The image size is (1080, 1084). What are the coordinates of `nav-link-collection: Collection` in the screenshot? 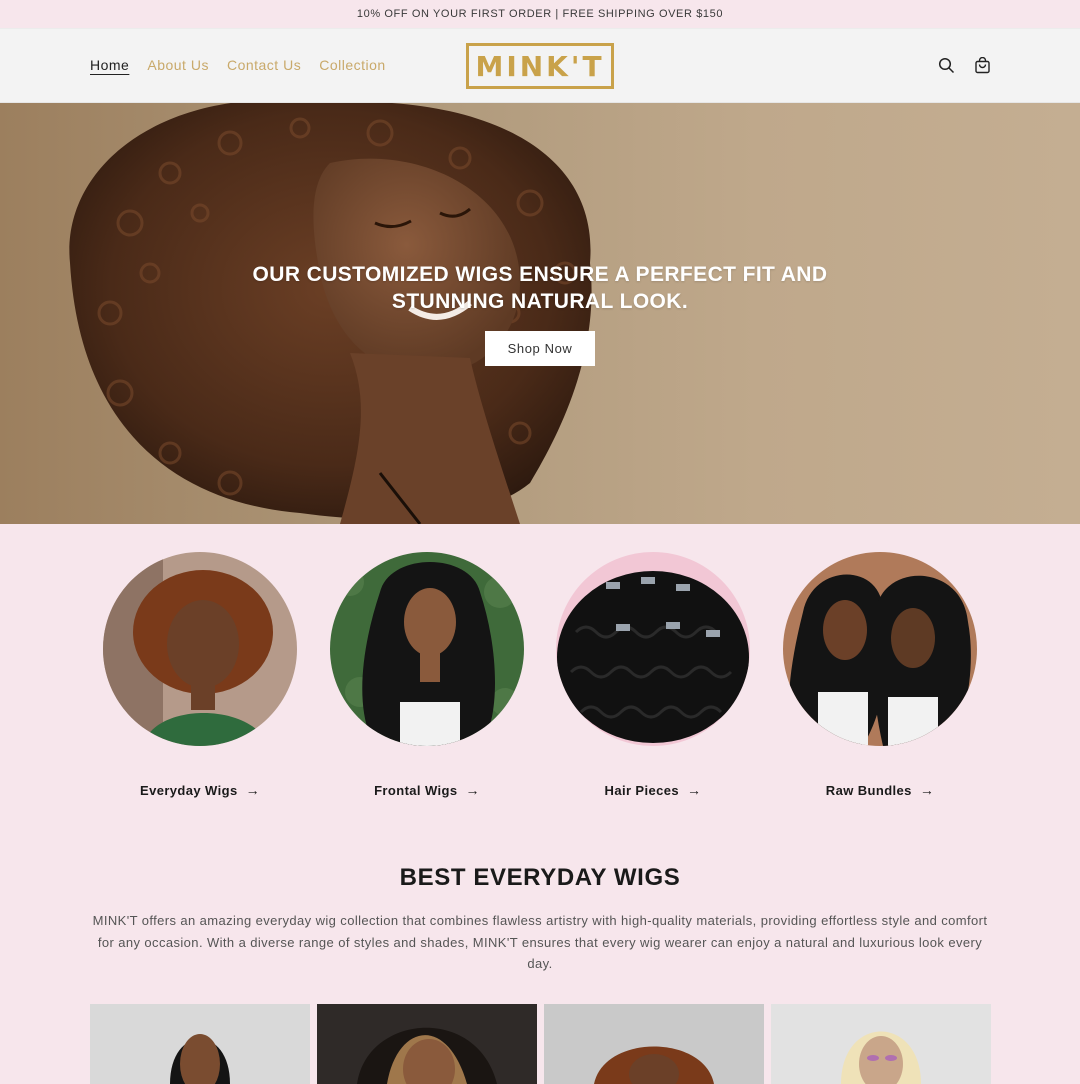 It's located at (352, 65).